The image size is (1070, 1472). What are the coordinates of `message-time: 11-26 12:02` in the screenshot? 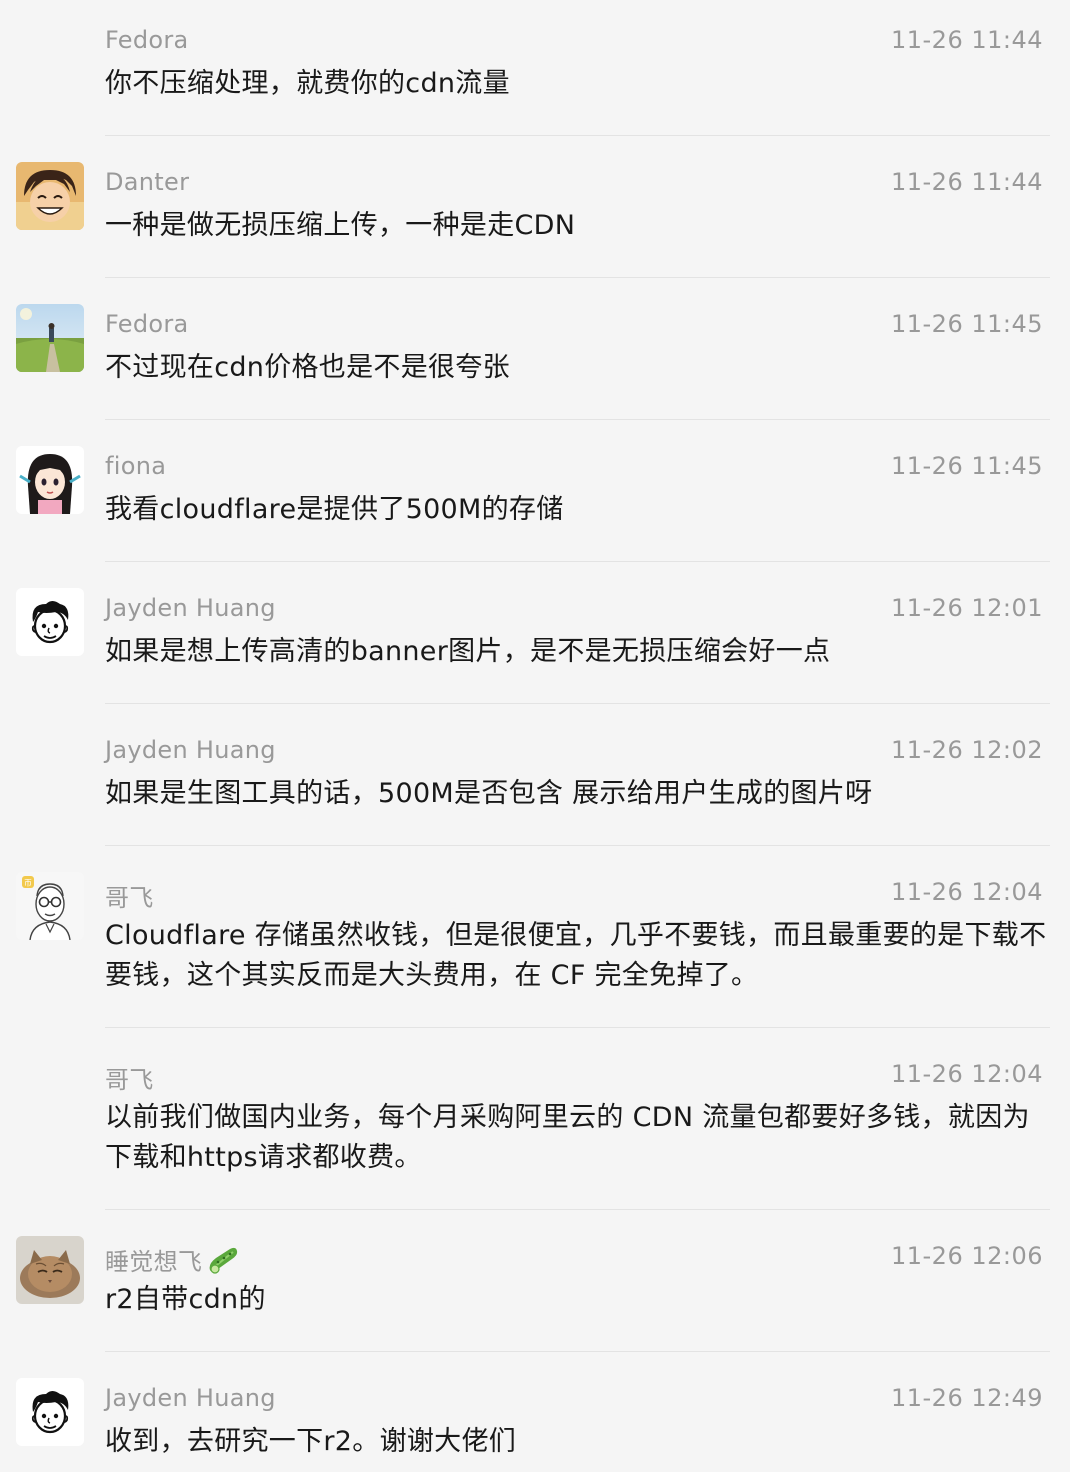 It's located at (966, 750).